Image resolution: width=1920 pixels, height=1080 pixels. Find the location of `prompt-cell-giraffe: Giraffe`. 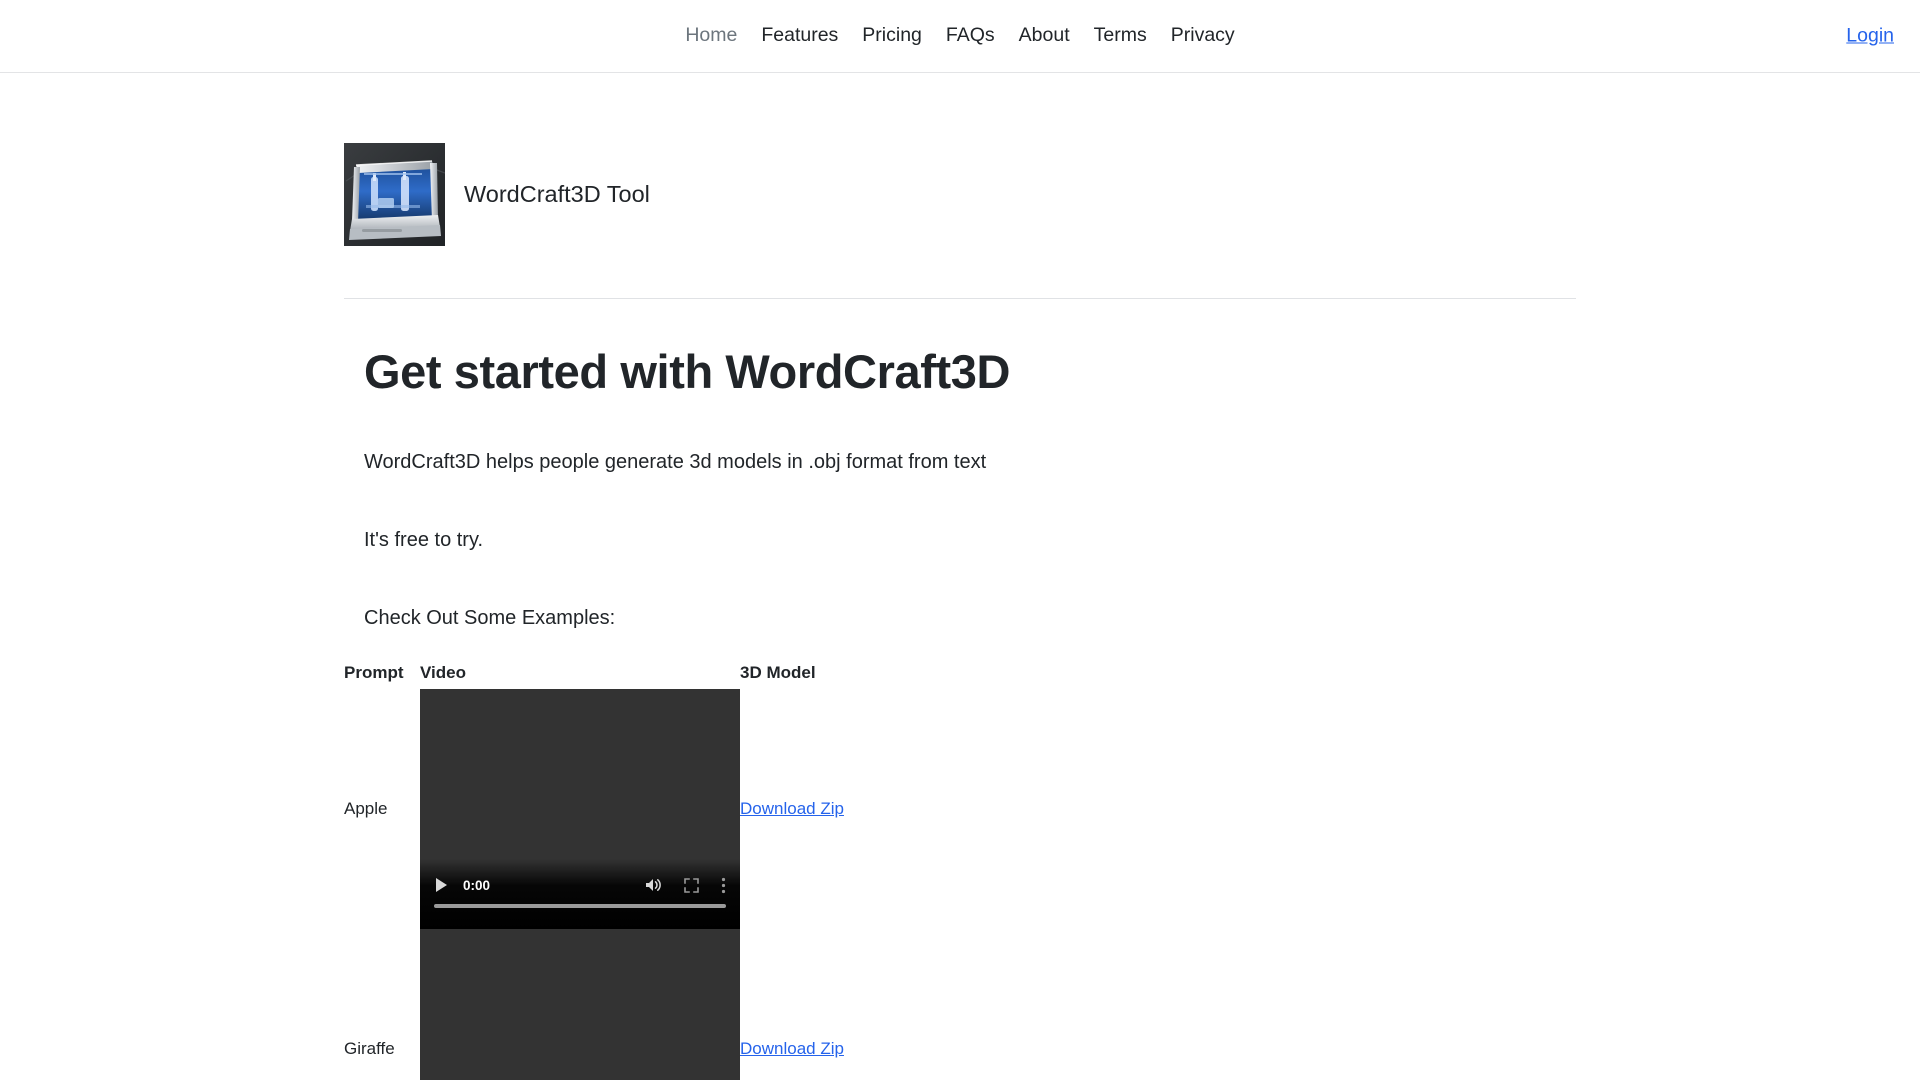

prompt-cell-giraffe: Giraffe is located at coordinates (369, 1049).